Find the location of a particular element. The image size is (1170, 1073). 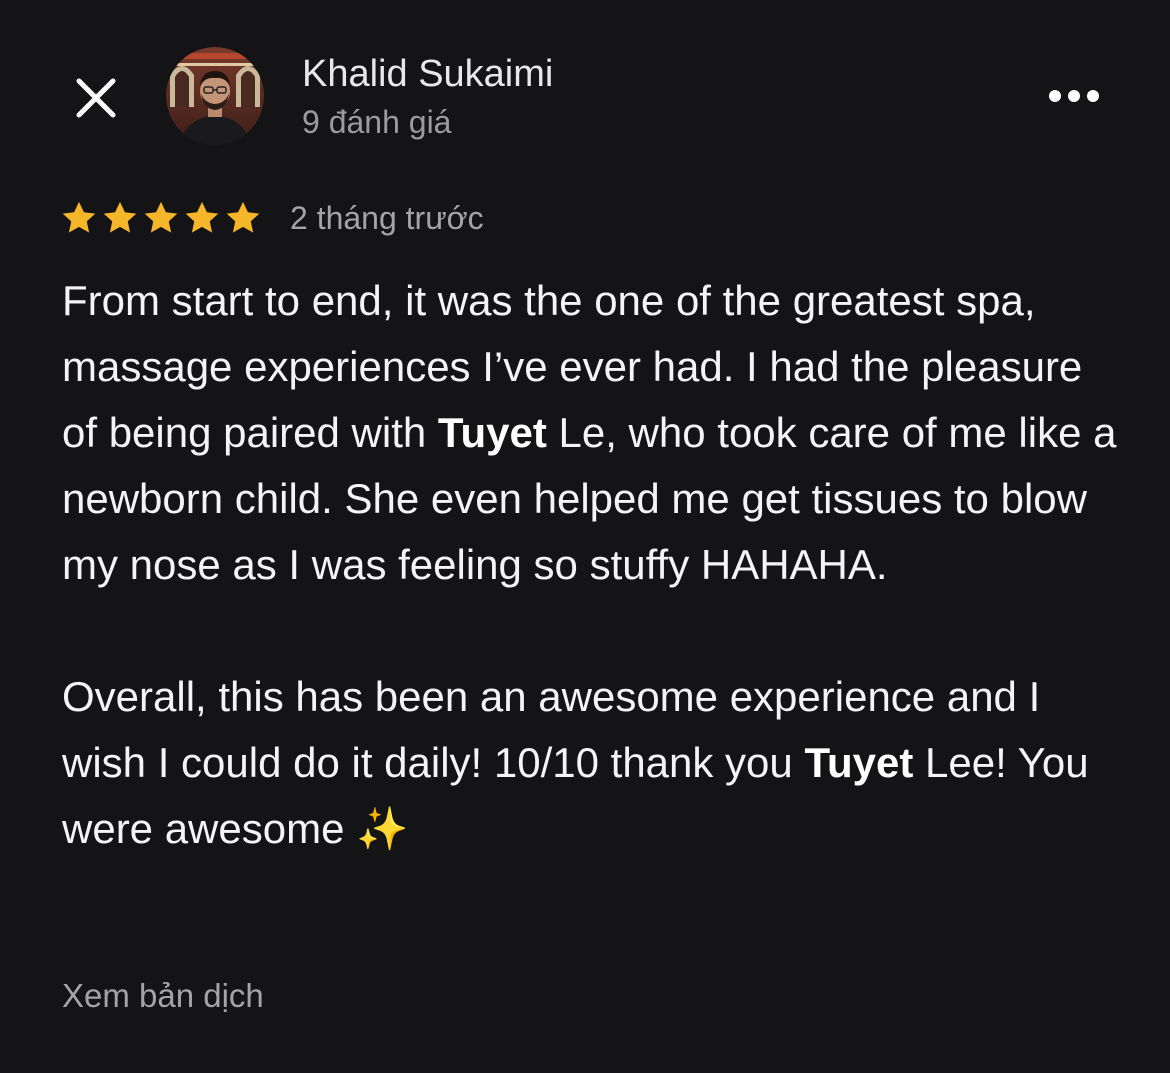

close-button is located at coordinates (96, 98).